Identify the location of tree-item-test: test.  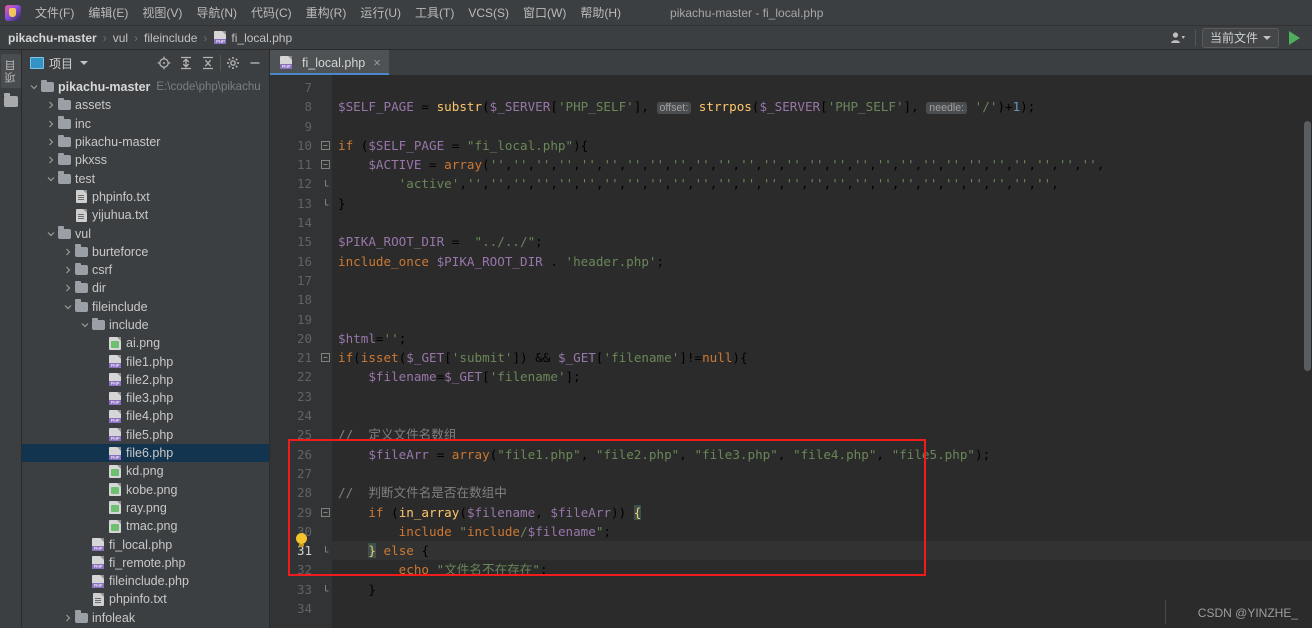
(145, 178).